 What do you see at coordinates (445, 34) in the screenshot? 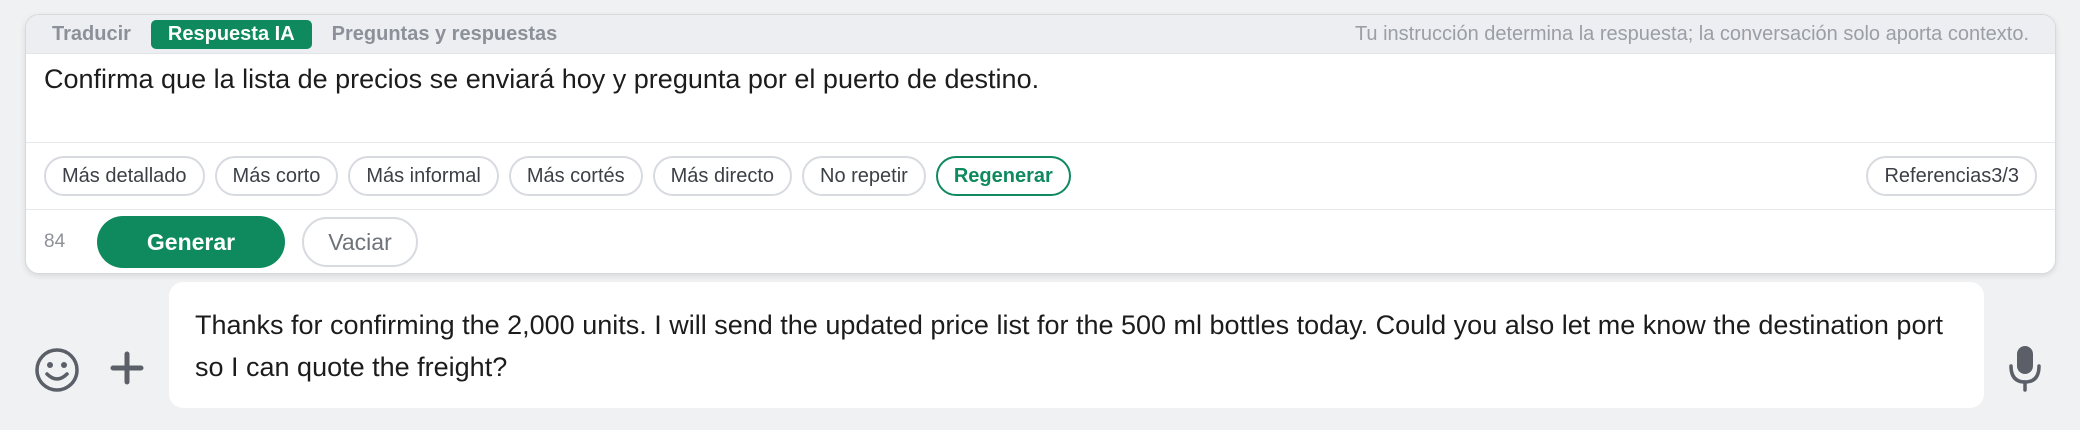
I see `tab-qa: Preguntas y respuestas` at bounding box center [445, 34].